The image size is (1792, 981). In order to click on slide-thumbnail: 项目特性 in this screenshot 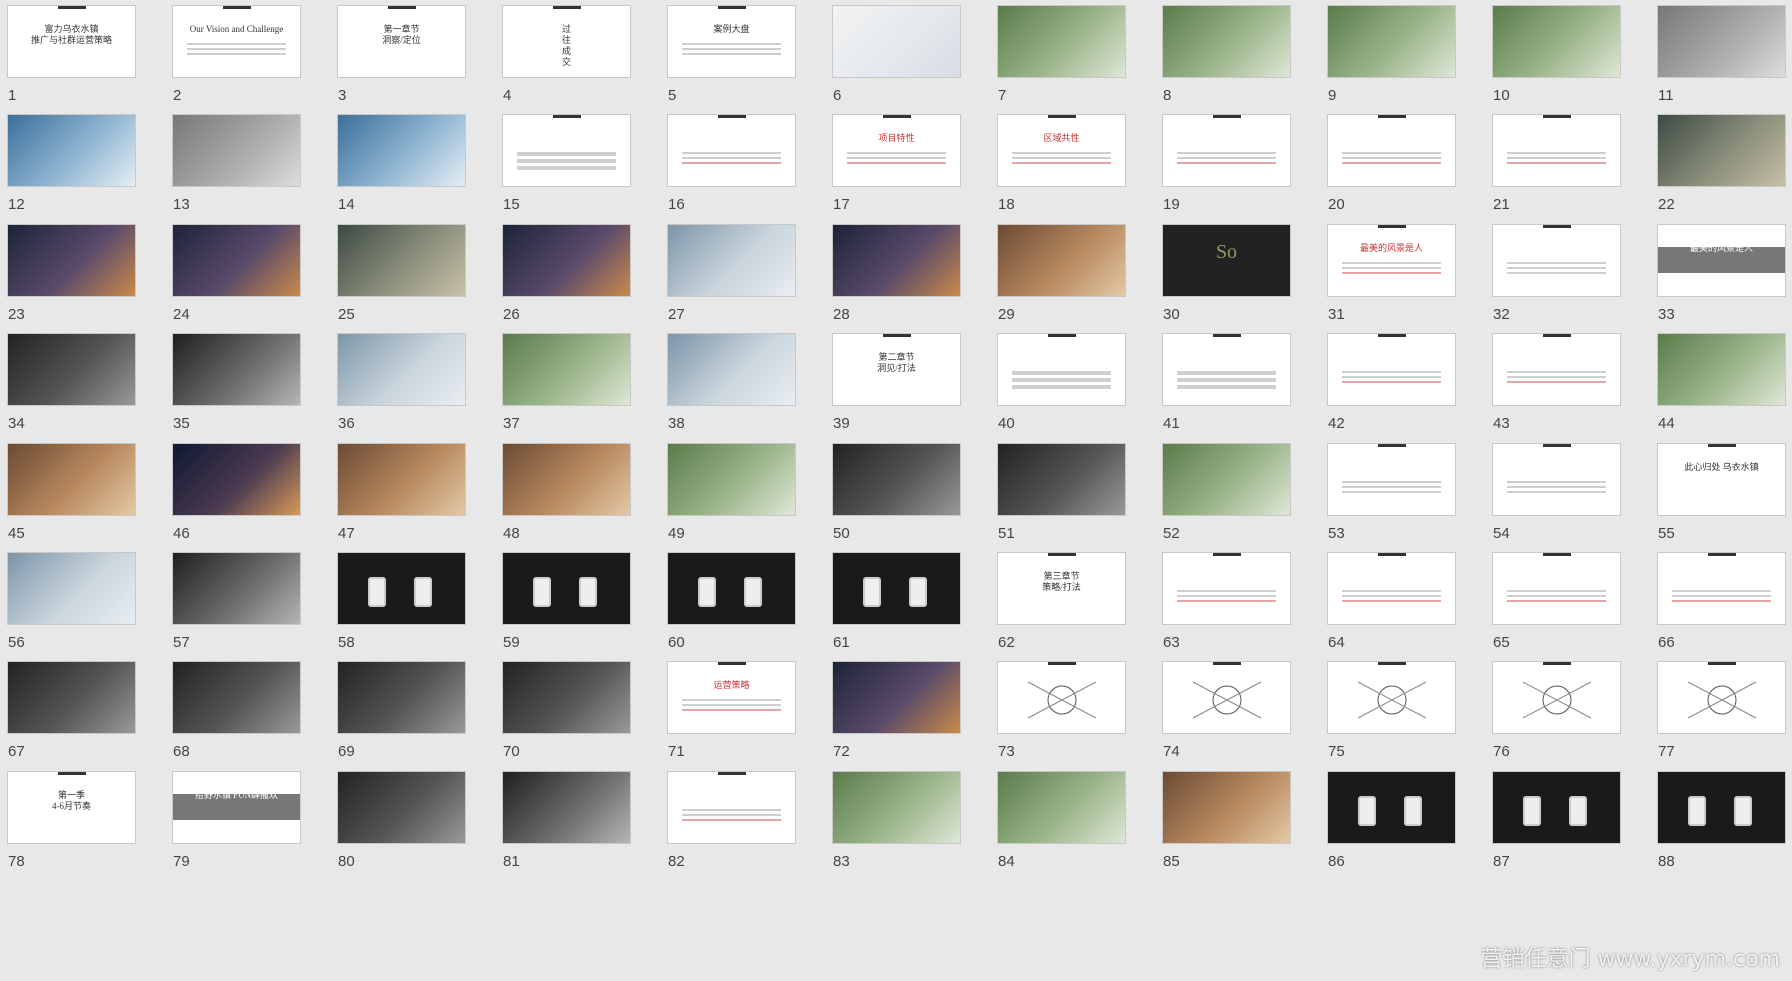, I will do `click(896, 151)`.